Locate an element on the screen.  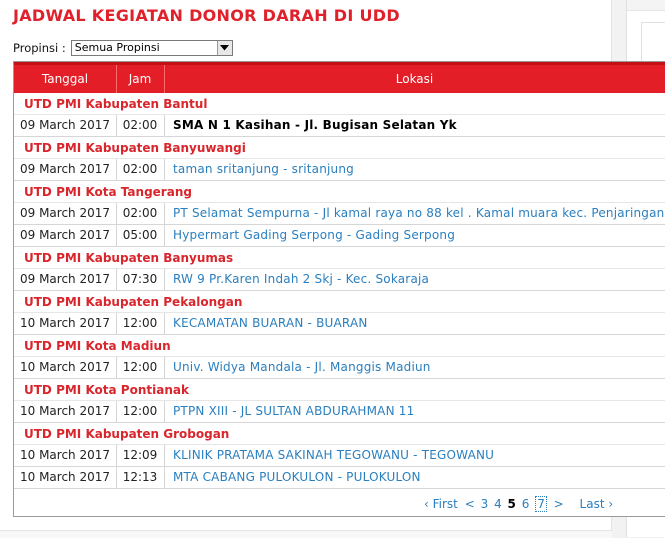
pagination: ‹ First < 3 4 5 6 7 > Last › is located at coordinates (520, 504).